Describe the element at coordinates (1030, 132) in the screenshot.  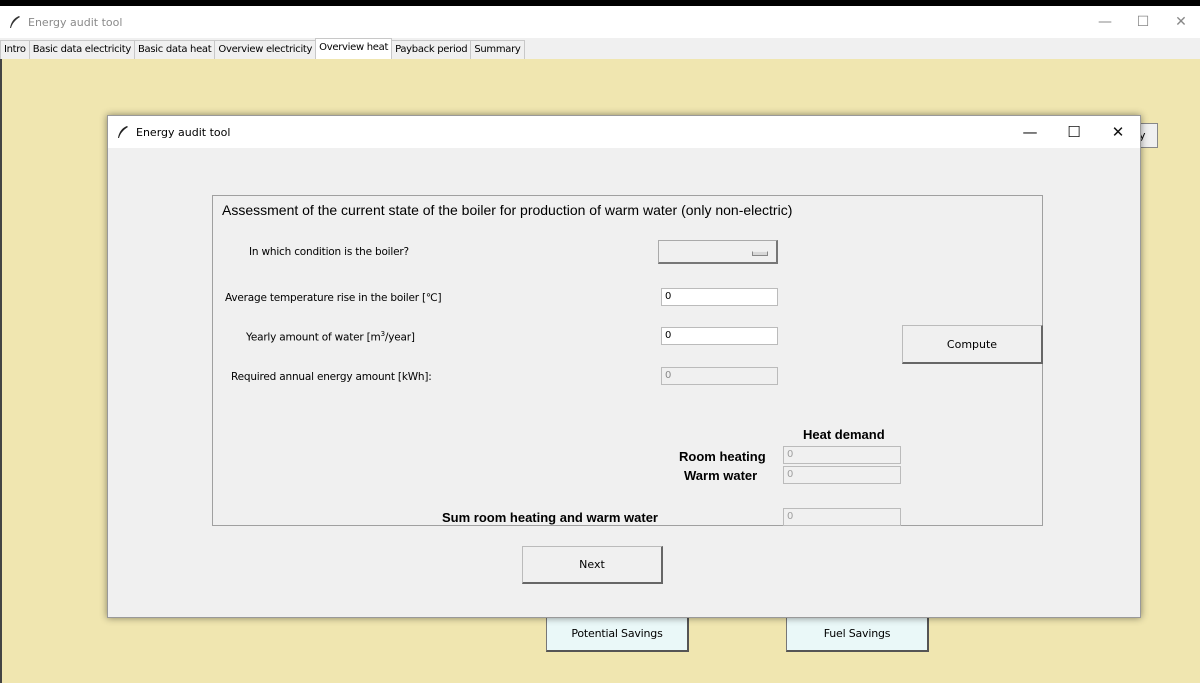
I see `dialog-minimize-button: —` at that location.